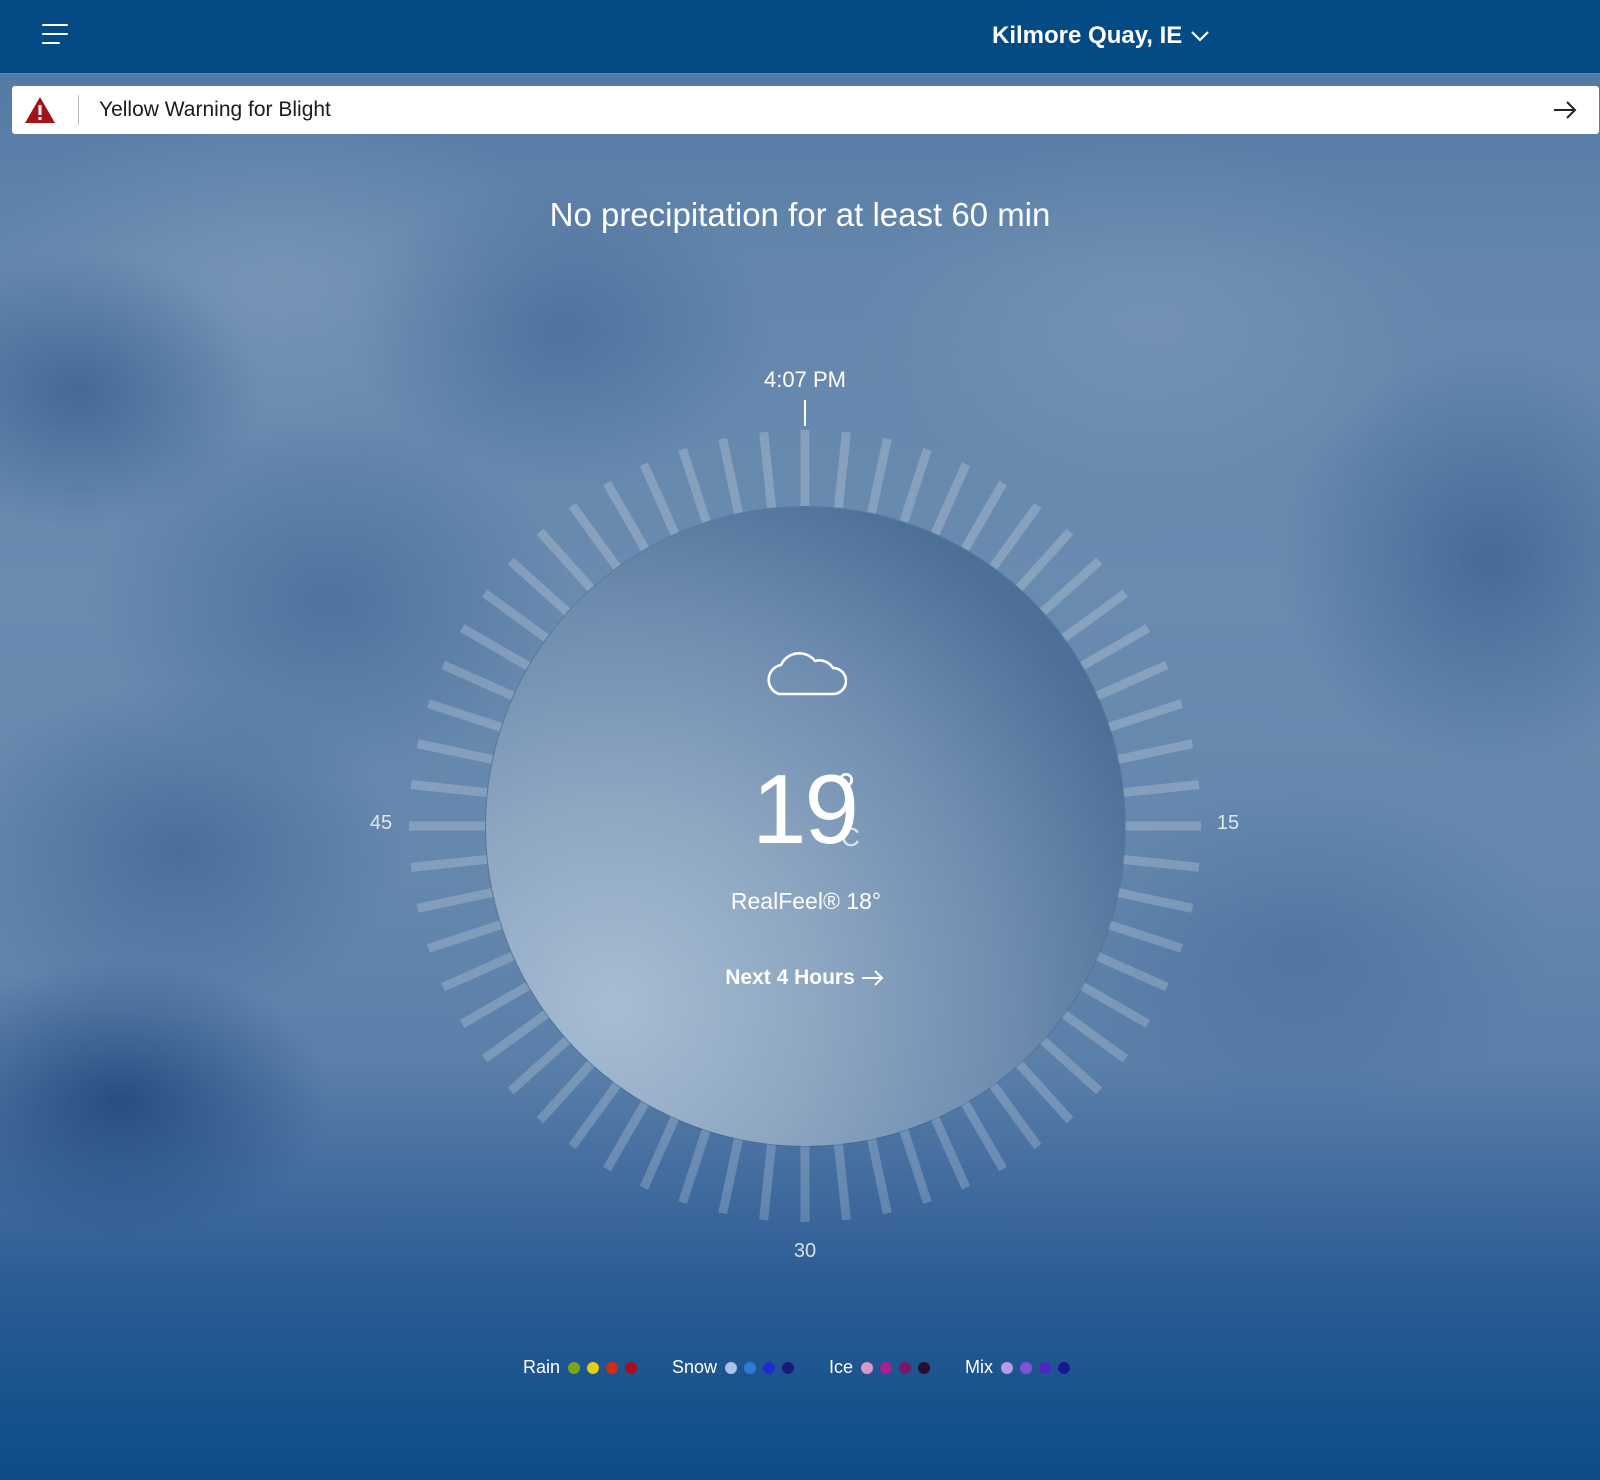  I want to click on degree-symbol: °, so click(846, 791).